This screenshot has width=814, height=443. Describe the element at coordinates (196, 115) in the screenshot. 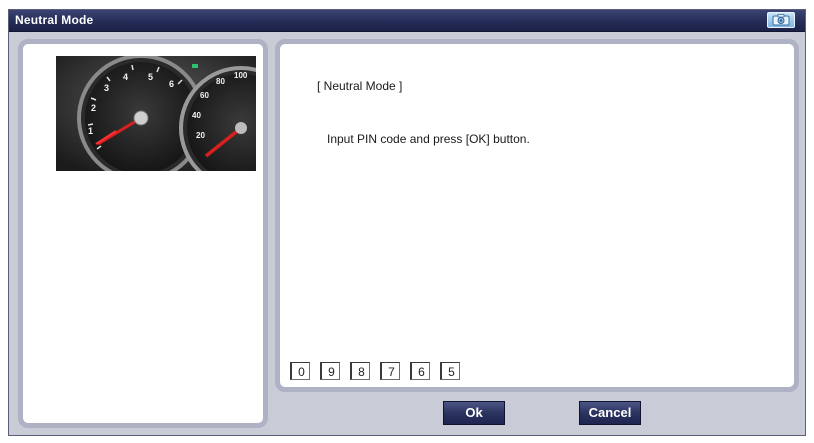

I see `svg-text: 40` at that location.